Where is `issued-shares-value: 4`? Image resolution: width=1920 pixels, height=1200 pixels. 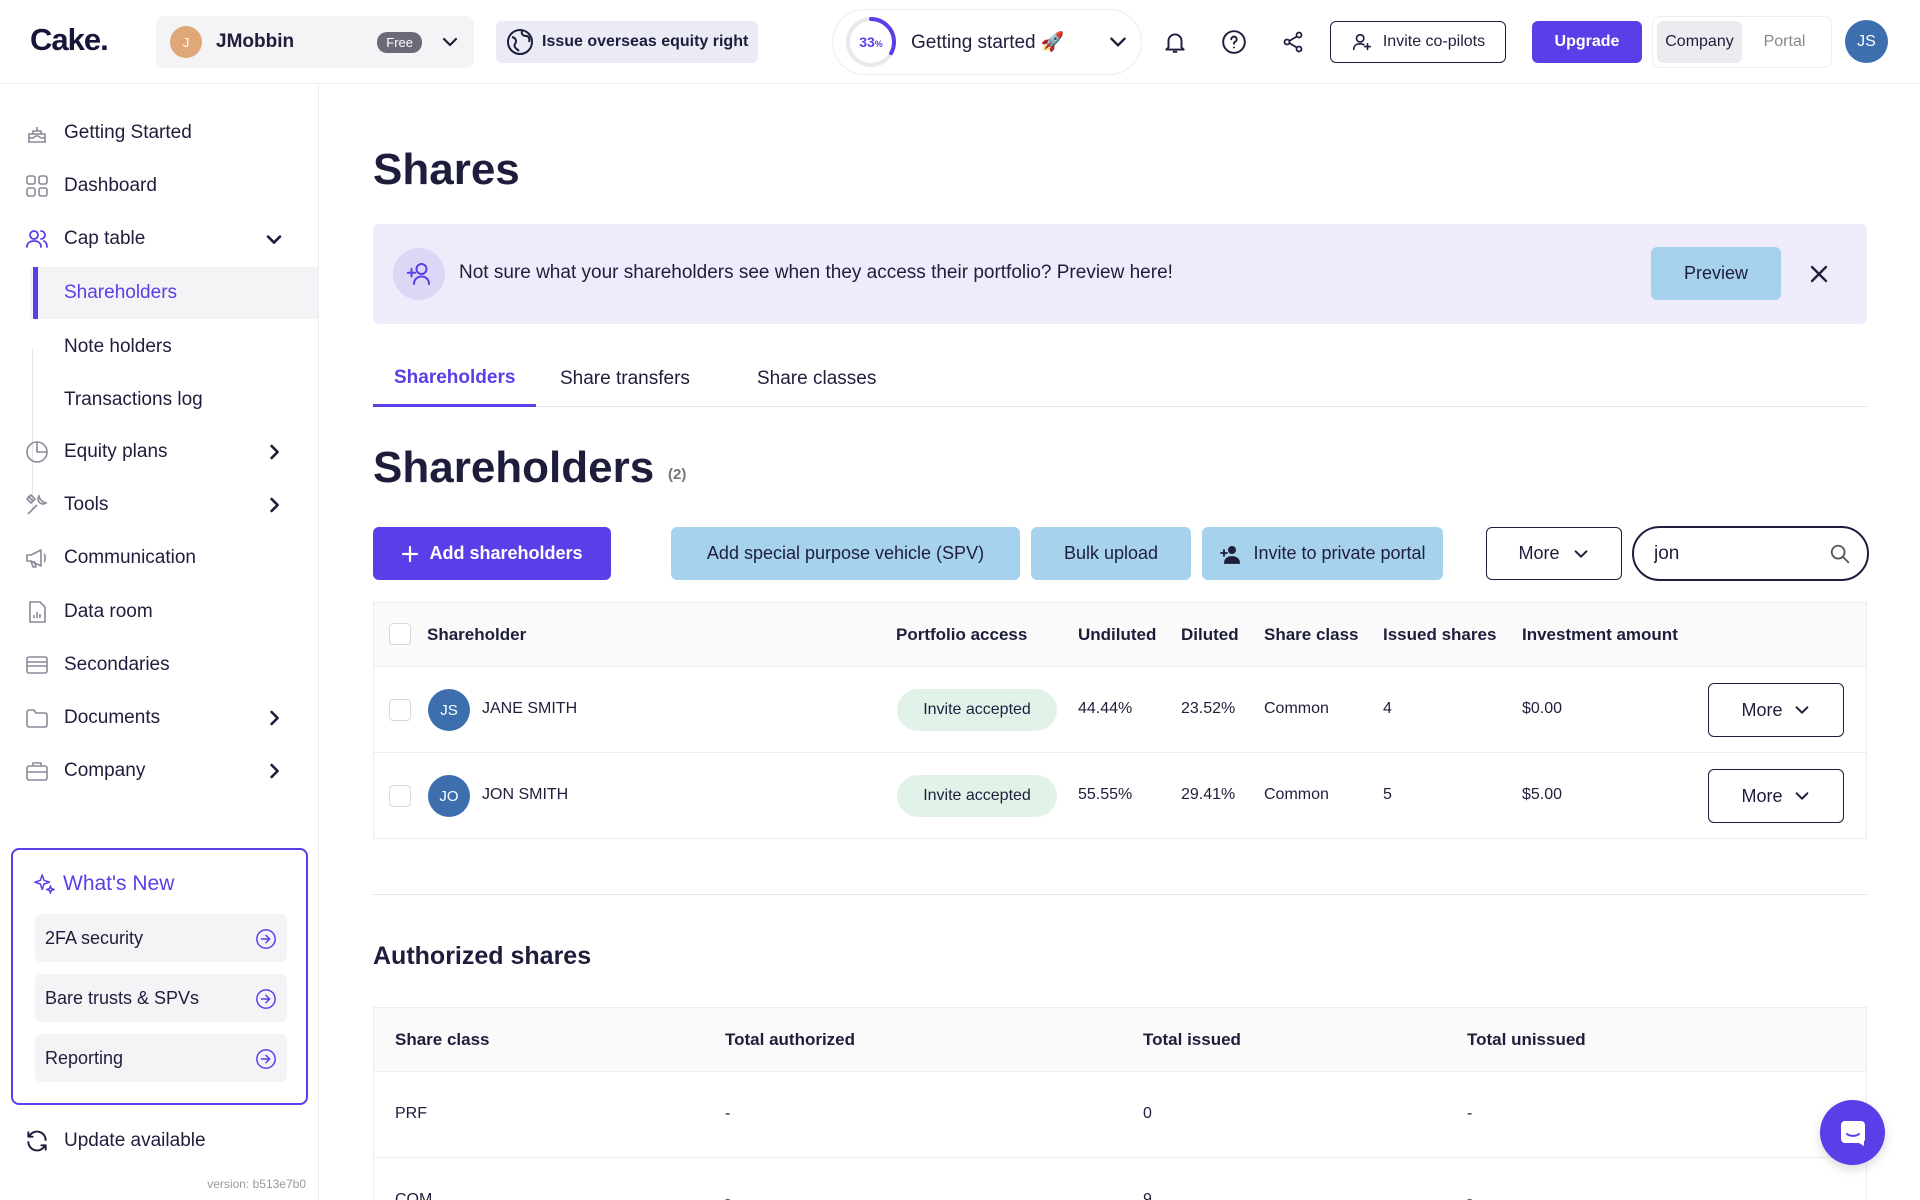 issued-shares-value: 4 is located at coordinates (1387, 708).